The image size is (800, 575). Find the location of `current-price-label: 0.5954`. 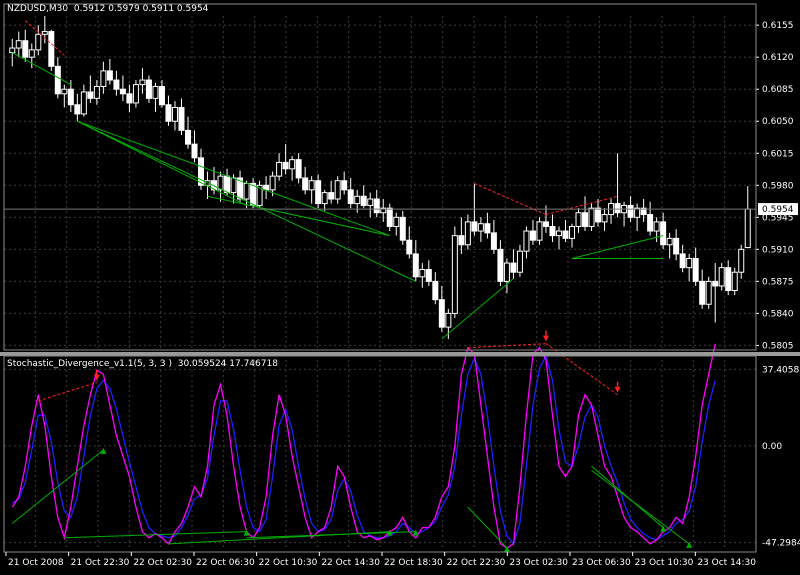

current-price-label: 0.5954 is located at coordinates (778, 210).